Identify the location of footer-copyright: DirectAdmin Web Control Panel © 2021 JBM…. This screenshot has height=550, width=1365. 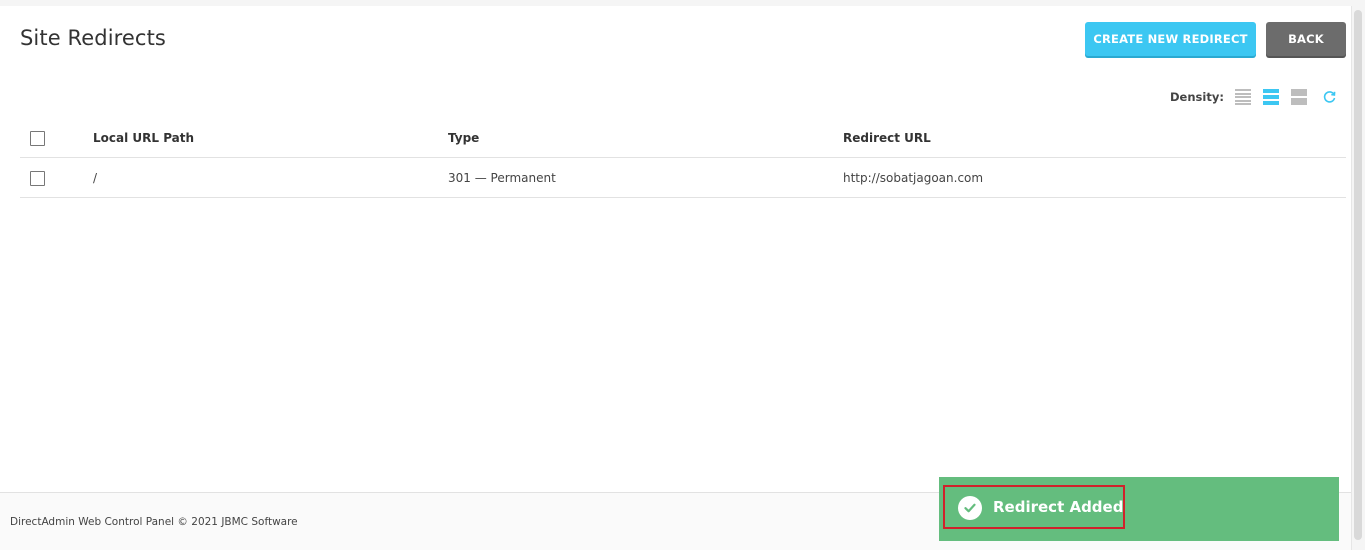
(154, 522).